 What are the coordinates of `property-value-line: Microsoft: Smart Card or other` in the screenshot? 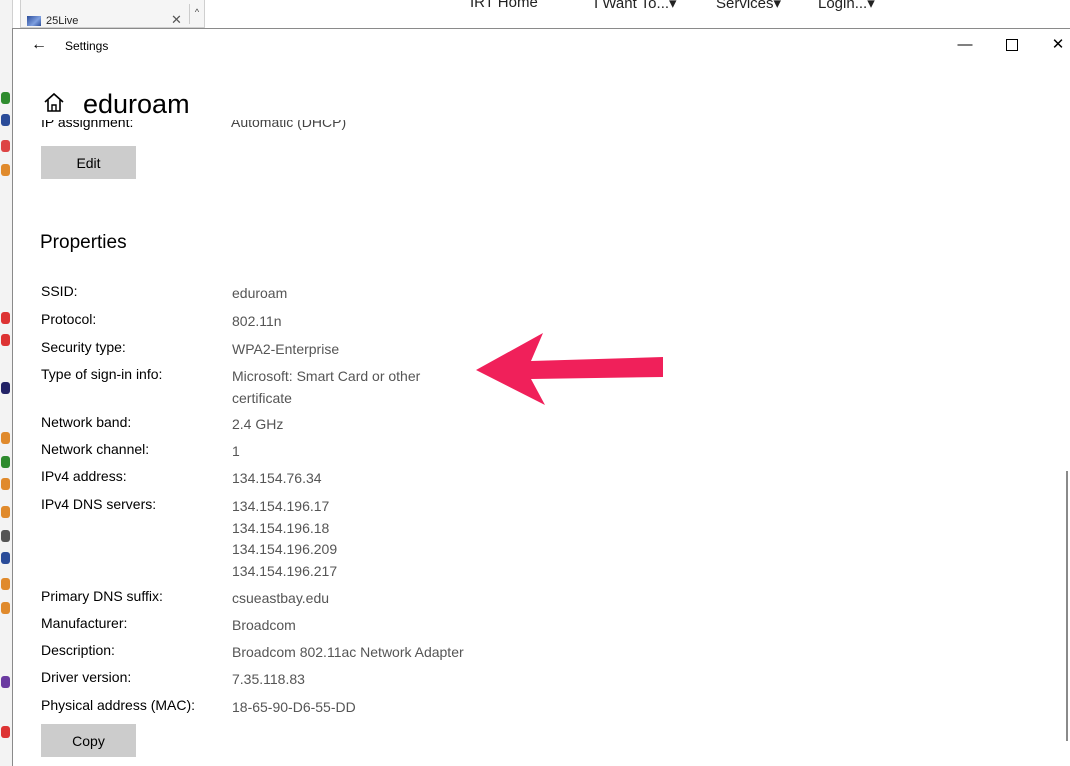 It's located at (326, 376).